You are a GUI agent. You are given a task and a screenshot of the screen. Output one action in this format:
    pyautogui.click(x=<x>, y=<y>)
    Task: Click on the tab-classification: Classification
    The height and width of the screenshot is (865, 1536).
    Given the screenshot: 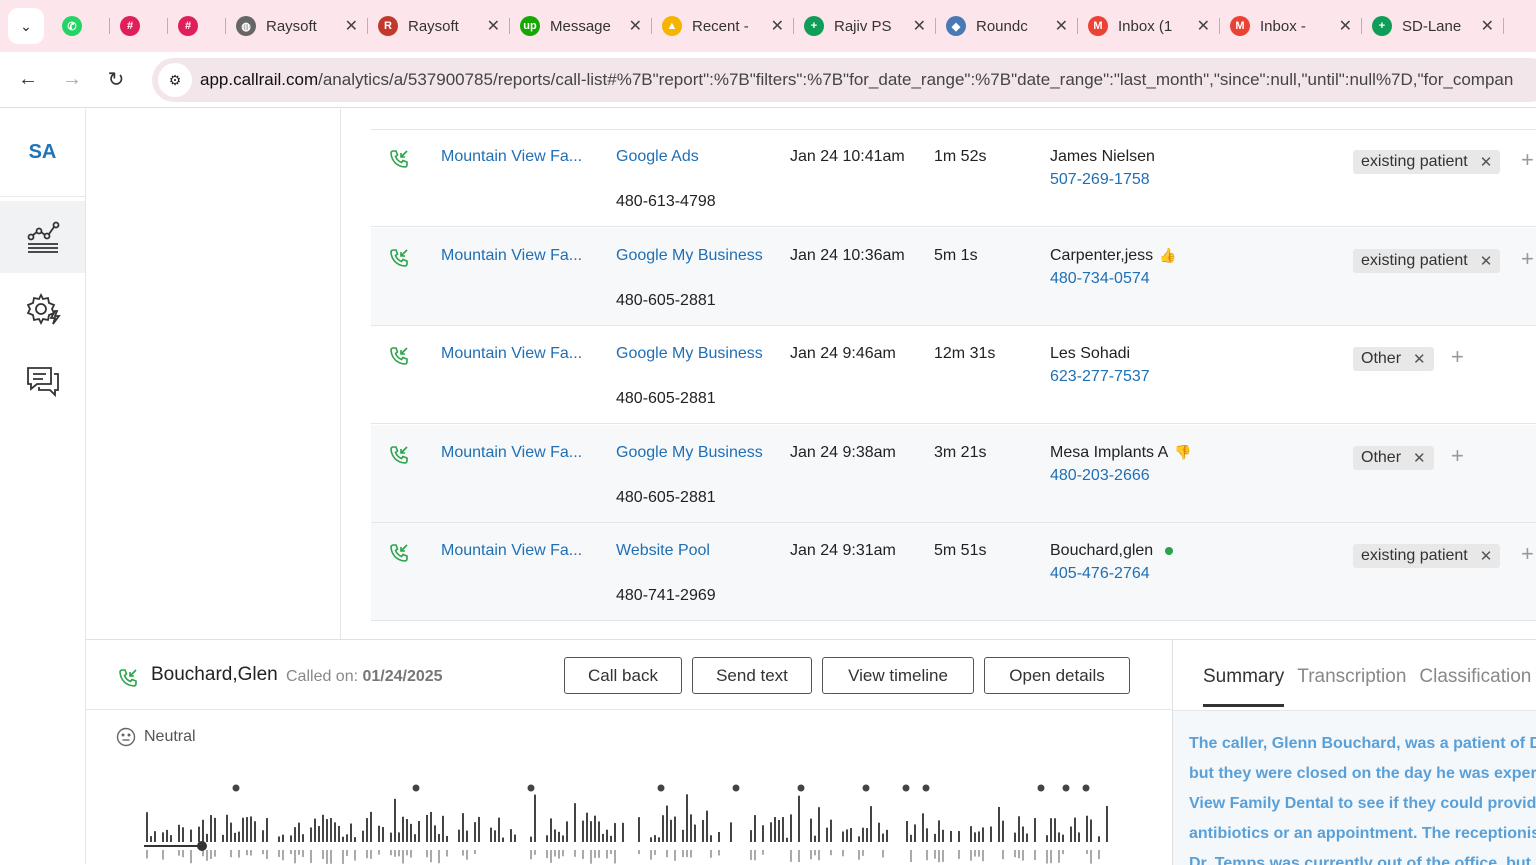 What is the action you would take?
    pyautogui.click(x=1475, y=686)
    